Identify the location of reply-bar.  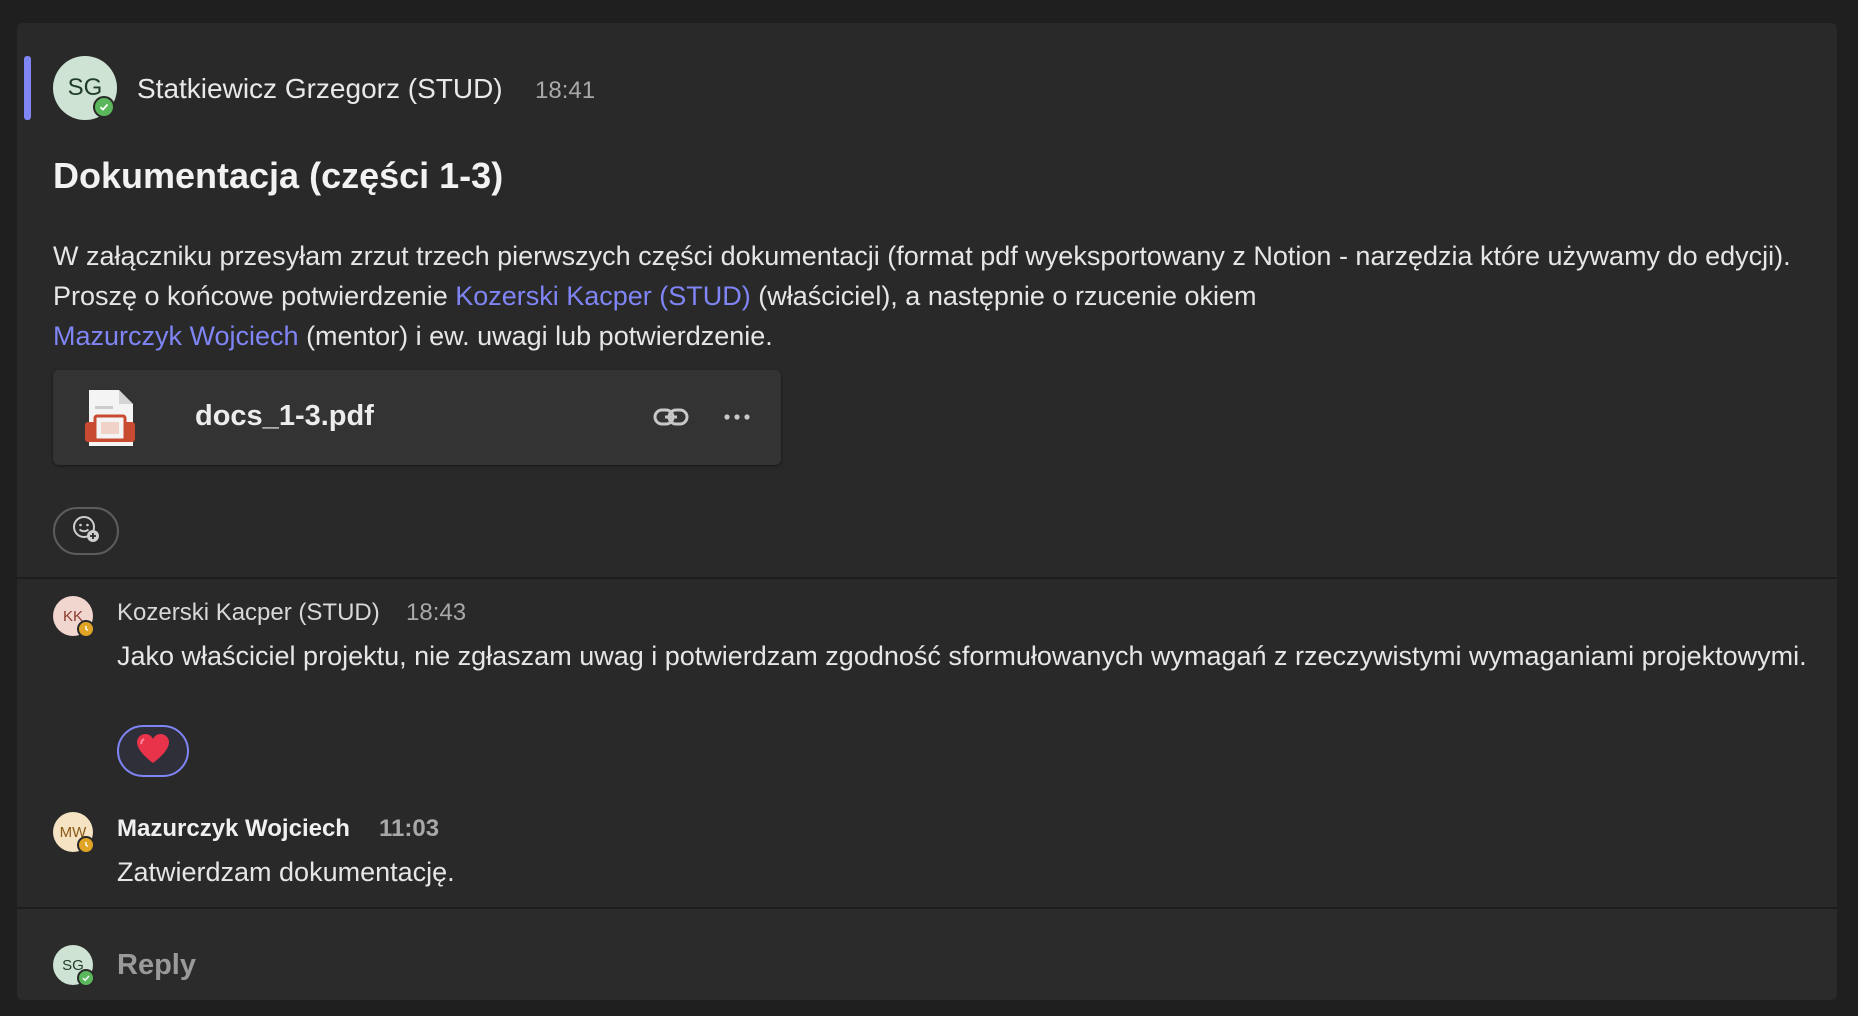
(927, 954).